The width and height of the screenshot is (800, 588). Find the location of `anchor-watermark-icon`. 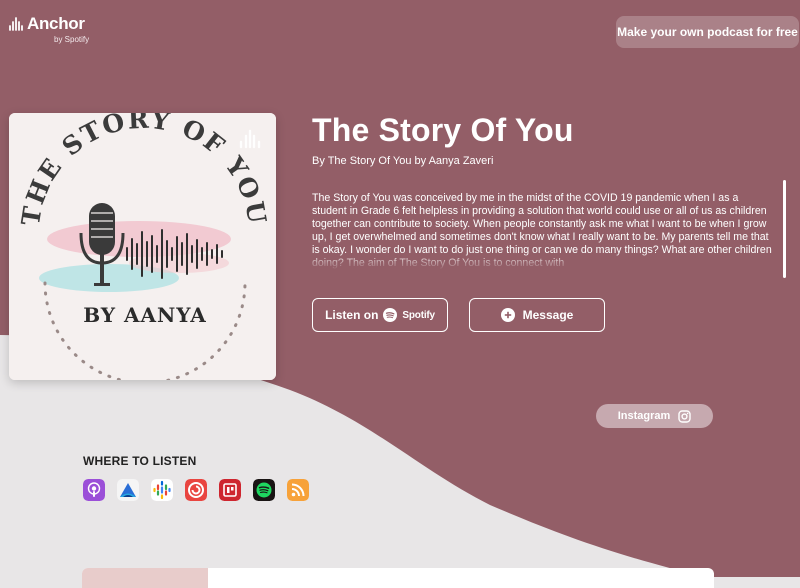

anchor-watermark-icon is located at coordinates (250, 139).